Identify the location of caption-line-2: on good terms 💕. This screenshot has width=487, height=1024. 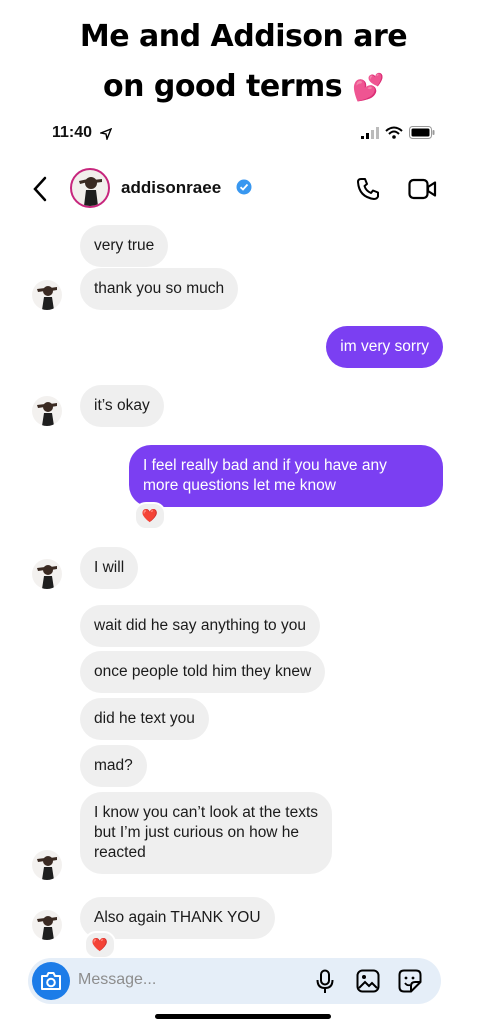
(243, 87).